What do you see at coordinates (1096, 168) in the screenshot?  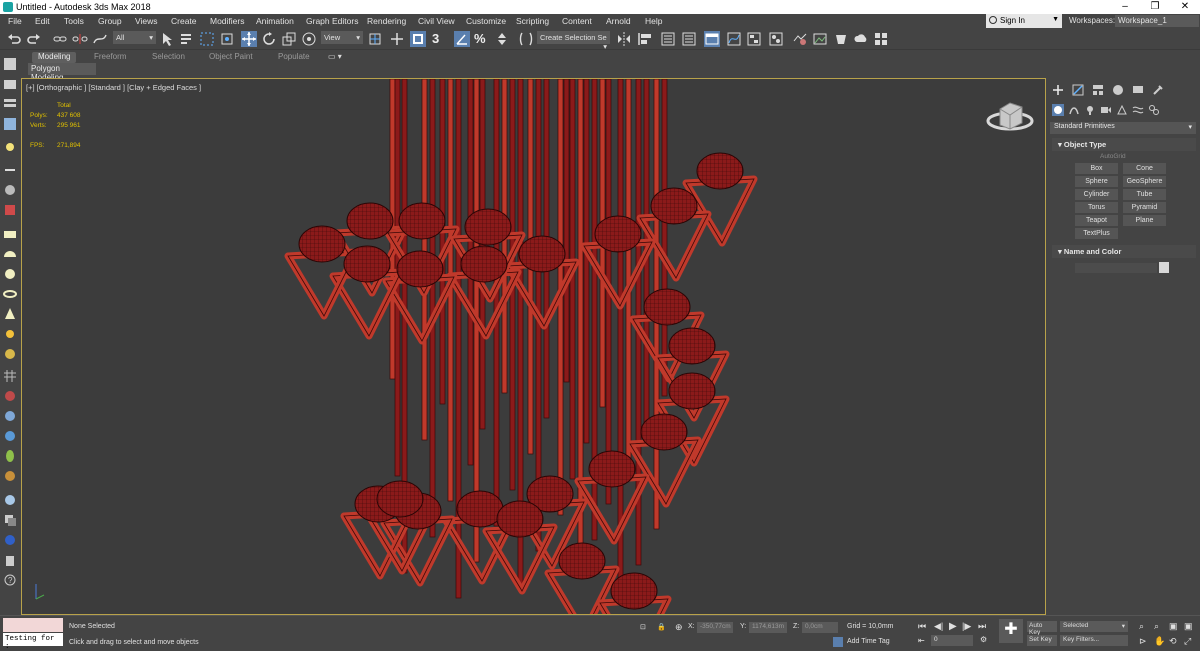 I see `box-button: Box` at bounding box center [1096, 168].